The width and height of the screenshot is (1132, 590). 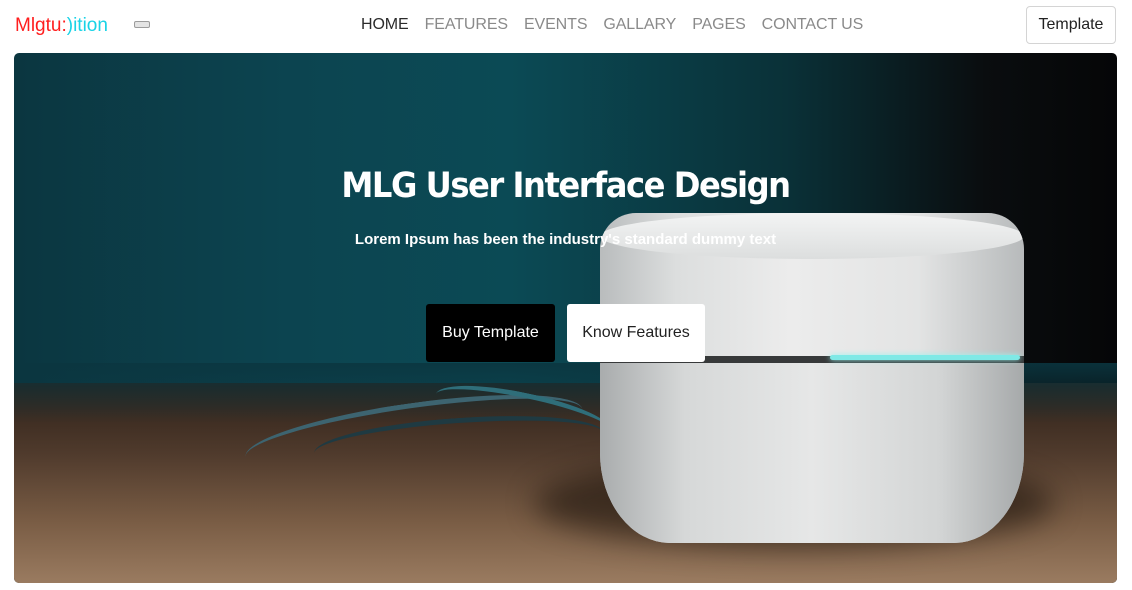 What do you see at coordinates (925, 357) in the screenshot?
I see `router-light-icon` at bounding box center [925, 357].